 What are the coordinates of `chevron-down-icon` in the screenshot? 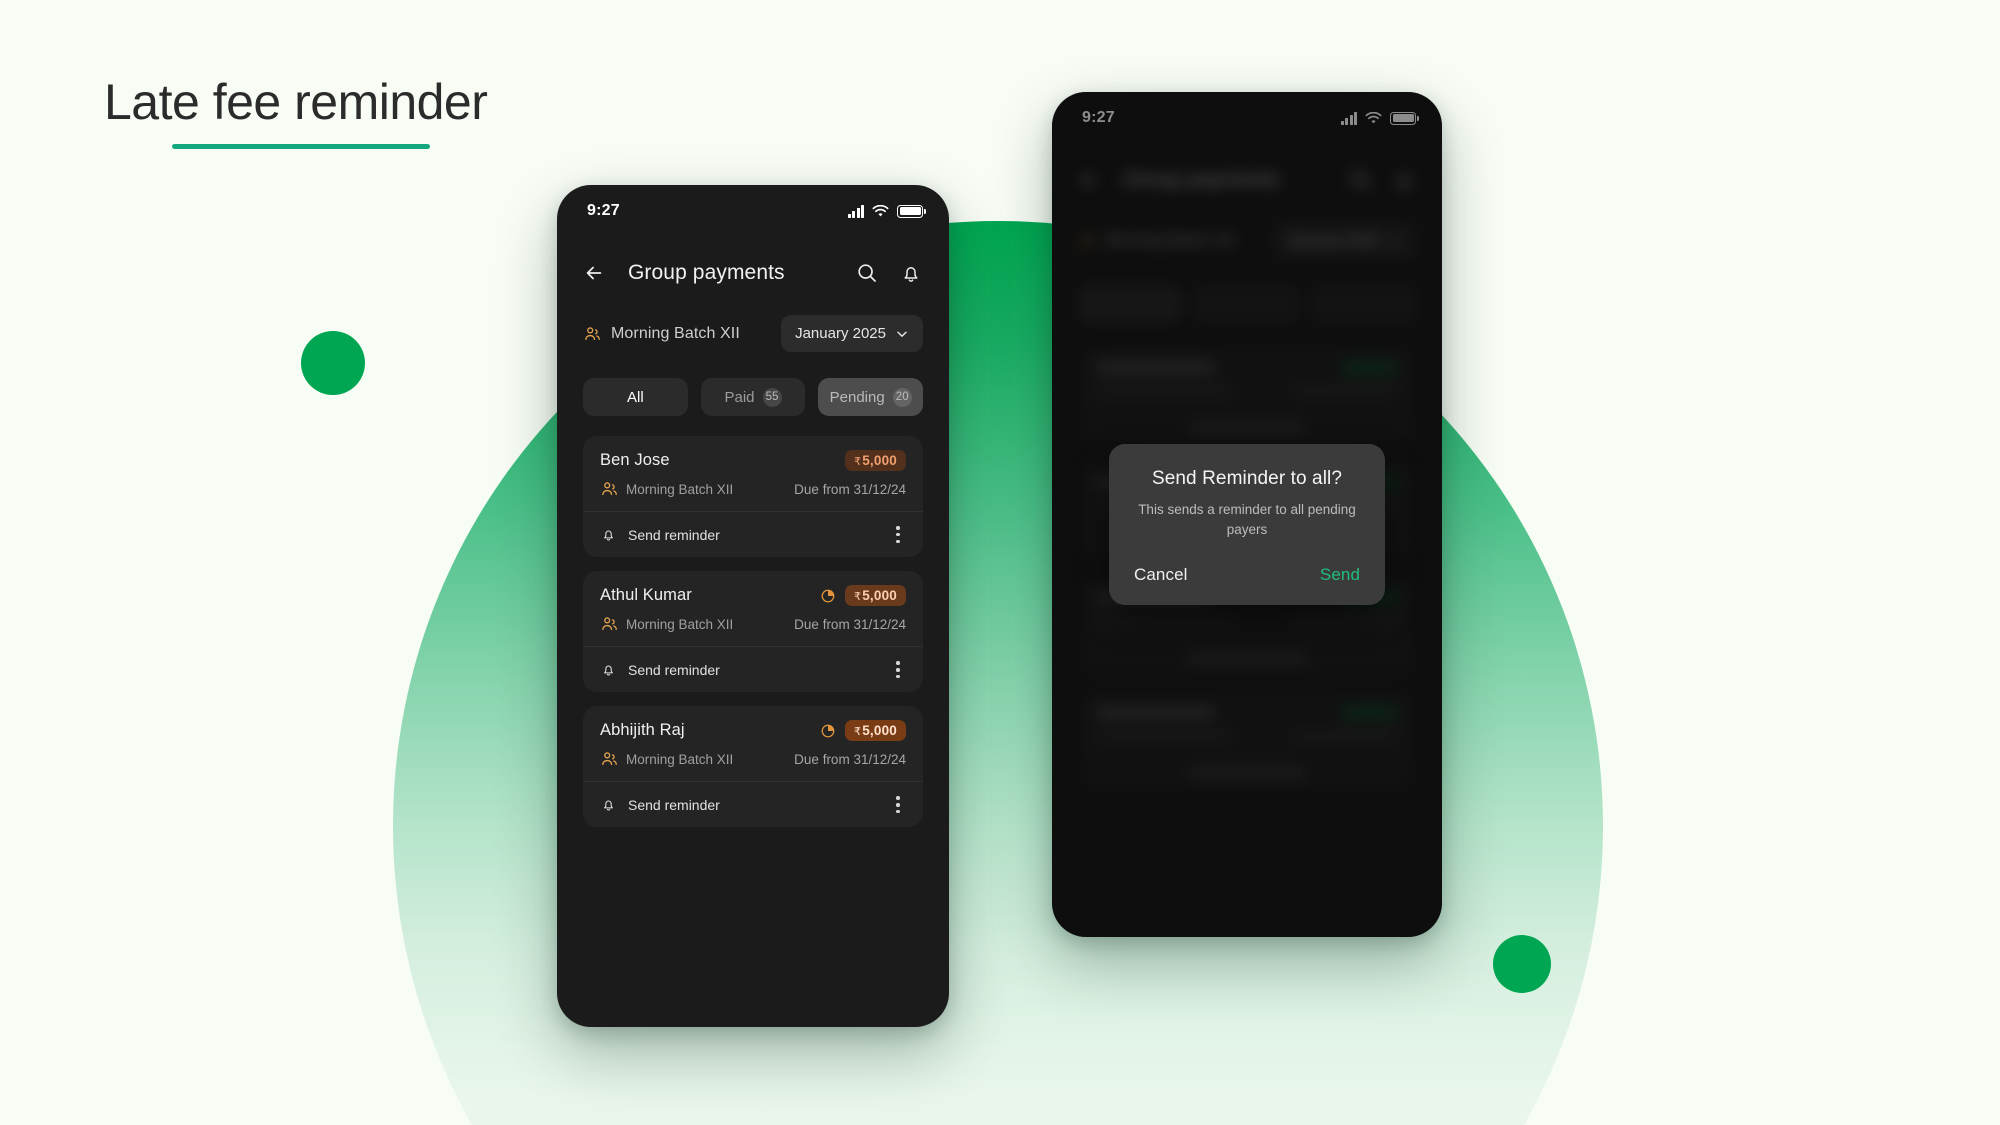 It's located at (902, 334).